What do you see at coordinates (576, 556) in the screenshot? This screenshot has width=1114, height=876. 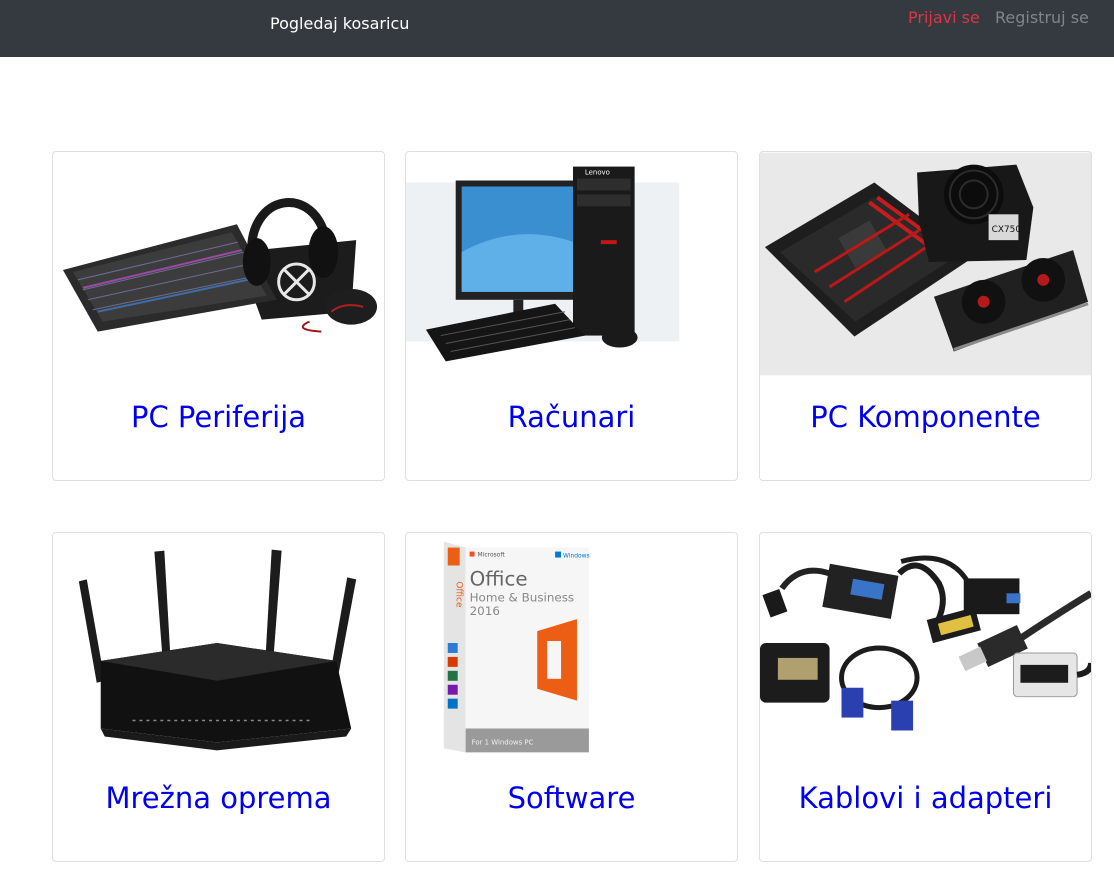 I see `box-windows-text: Windows` at bounding box center [576, 556].